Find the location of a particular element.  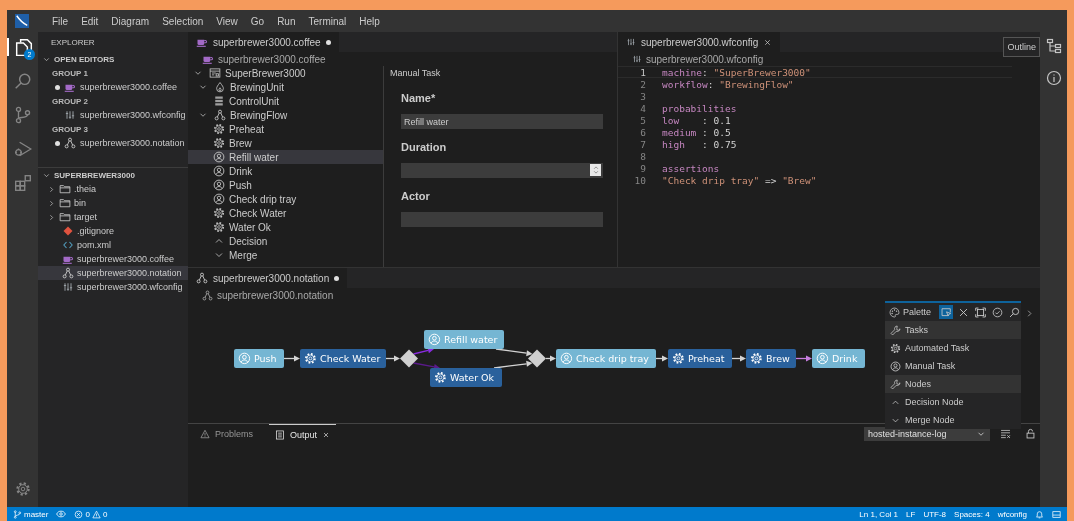

file-tree-item: superbrewer3000.coffee is located at coordinates (113, 259).